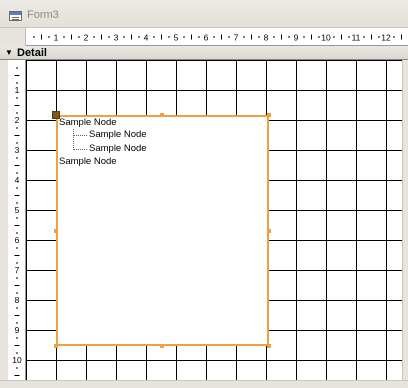  Describe the element at coordinates (43, 15) in the screenshot. I see `window-title: Form3` at that location.